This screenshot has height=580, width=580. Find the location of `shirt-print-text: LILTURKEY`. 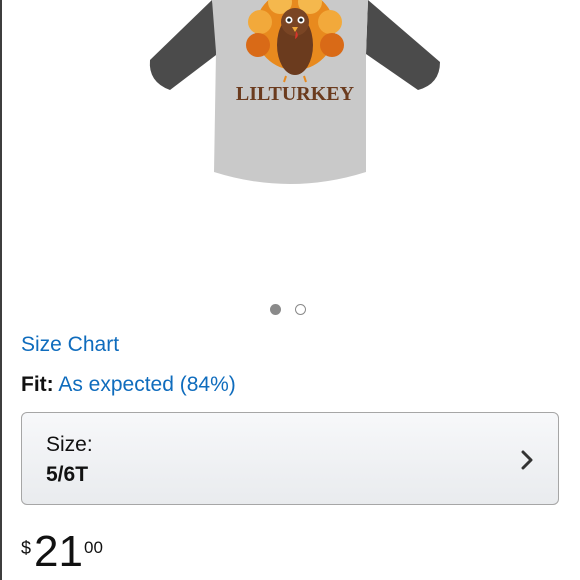

shirt-print-text: LILTURKEY is located at coordinates (295, 94).